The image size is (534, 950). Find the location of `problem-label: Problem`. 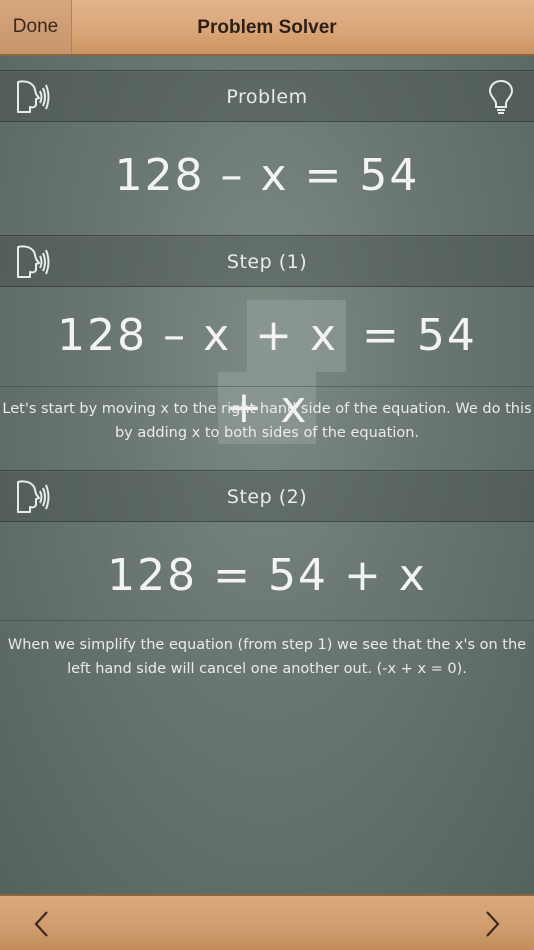

problem-label: Problem is located at coordinates (267, 97).